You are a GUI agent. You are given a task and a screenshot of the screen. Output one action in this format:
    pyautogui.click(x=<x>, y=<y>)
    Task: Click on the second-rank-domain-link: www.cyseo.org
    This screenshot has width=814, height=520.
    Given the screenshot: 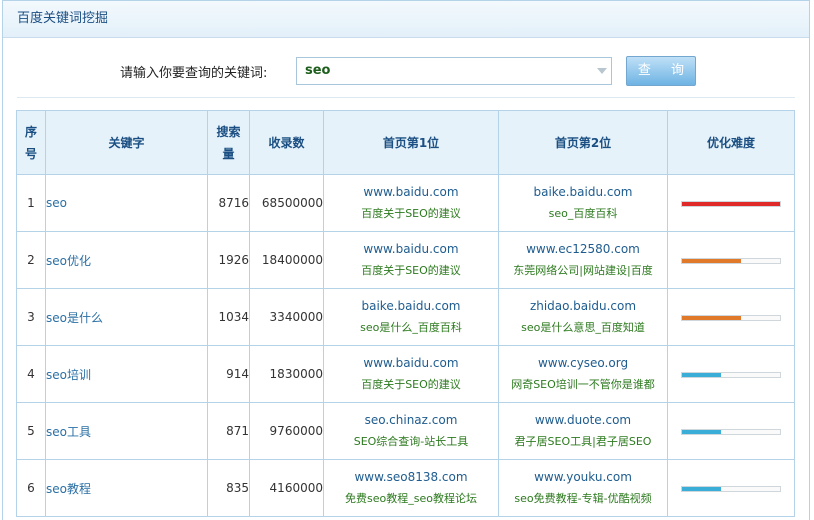 What is the action you would take?
    pyautogui.click(x=583, y=363)
    